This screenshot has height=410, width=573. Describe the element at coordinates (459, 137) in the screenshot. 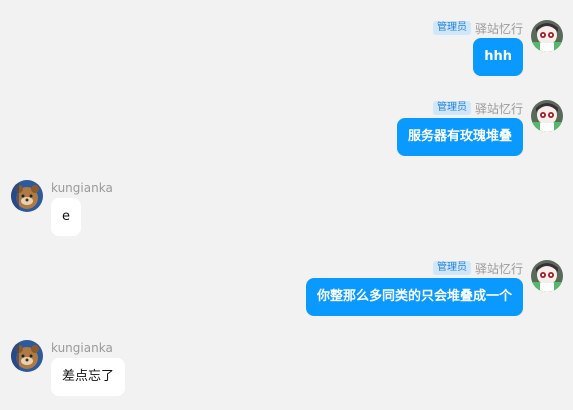

I see `message-bubble: 服务器有玫瑰堆叠` at that location.